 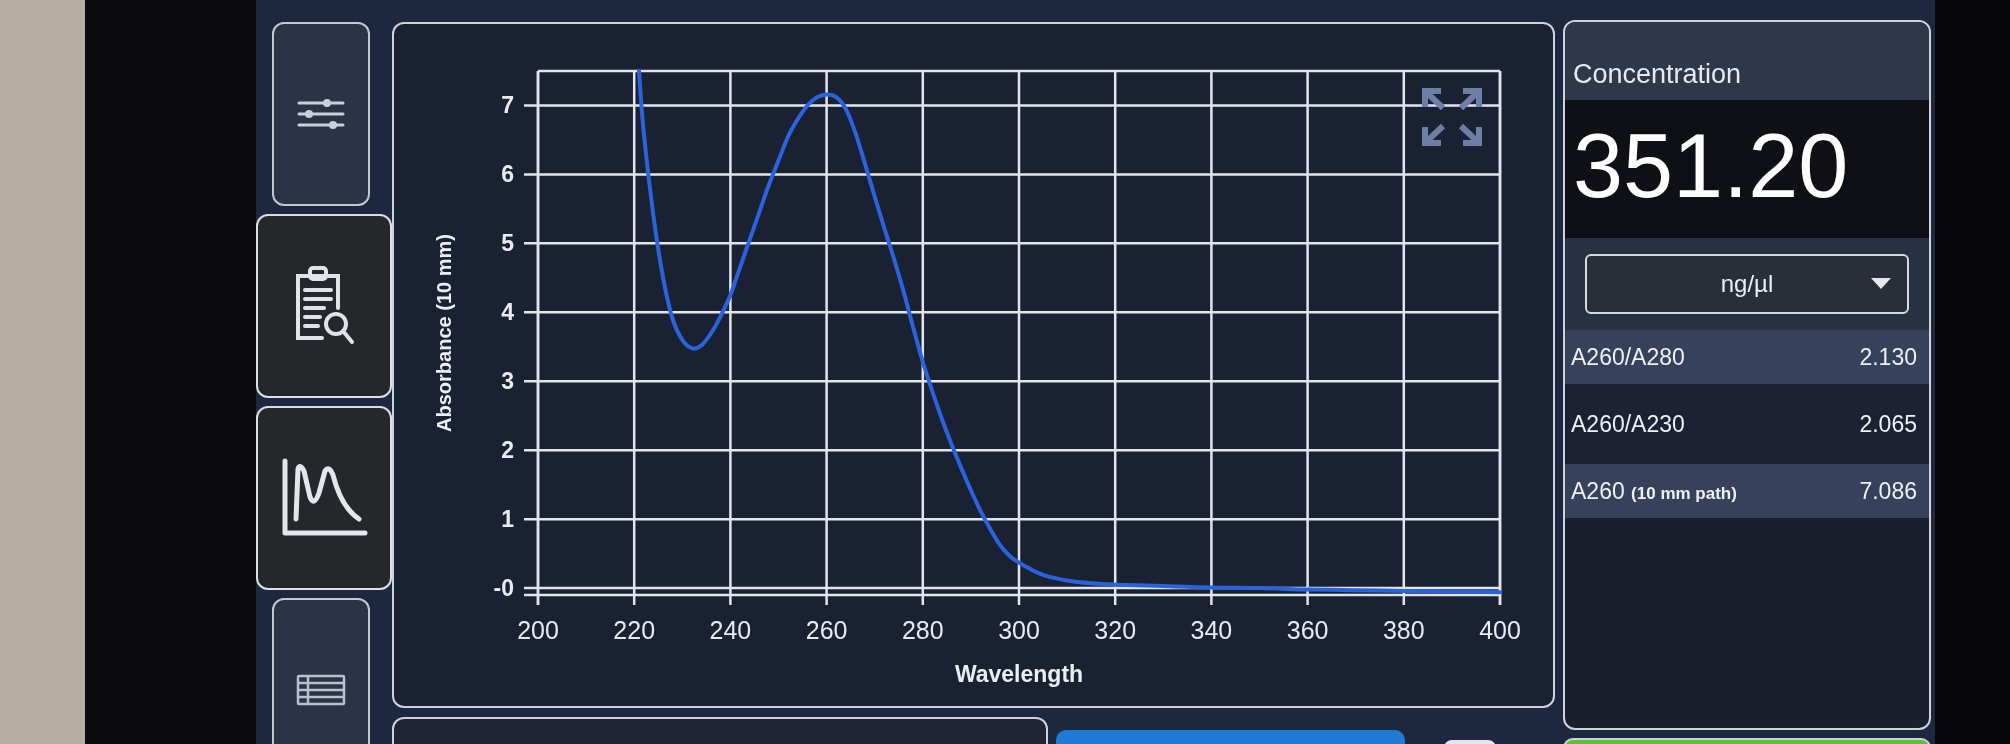 What do you see at coordinates (507, 312) in the screenshot?
I see `axis-tick-label: 4` at bounding box center [507, 312].